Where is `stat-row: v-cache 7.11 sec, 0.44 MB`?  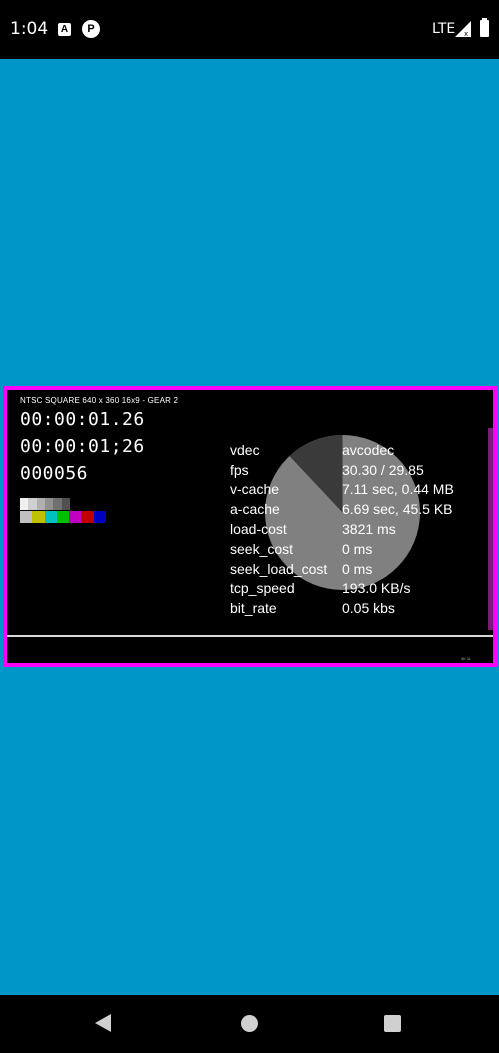 stat-row: v-cache 7.11 sec, 0.44 MB is located at coordinates (342, 490).